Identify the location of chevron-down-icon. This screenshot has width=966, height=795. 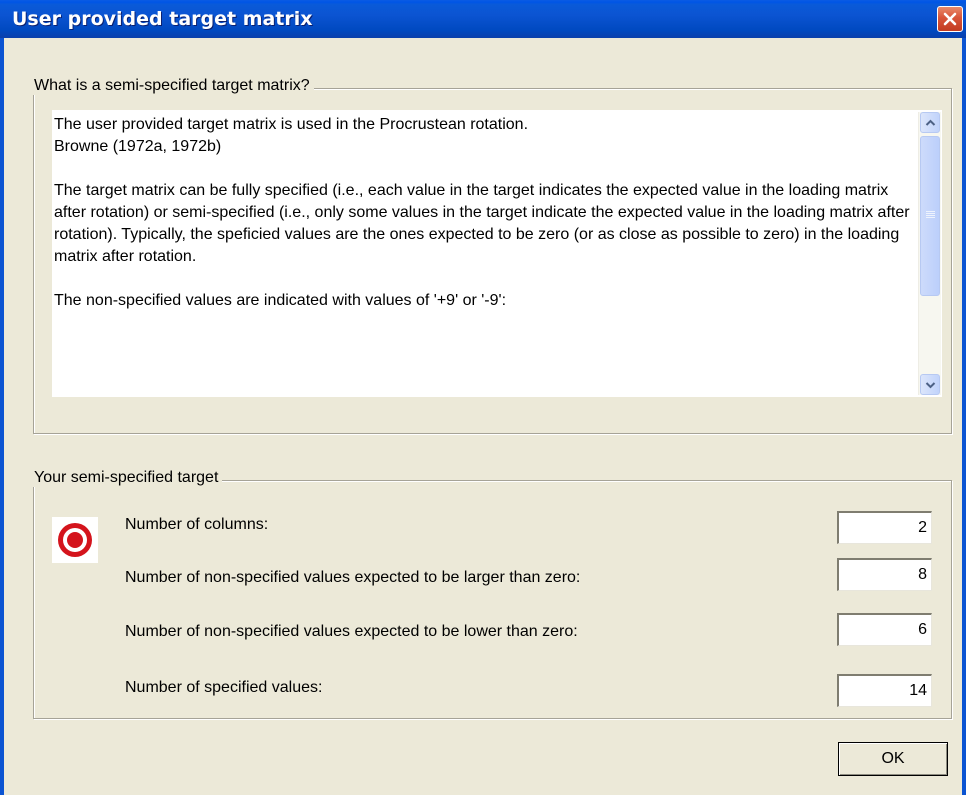
(930, 385).